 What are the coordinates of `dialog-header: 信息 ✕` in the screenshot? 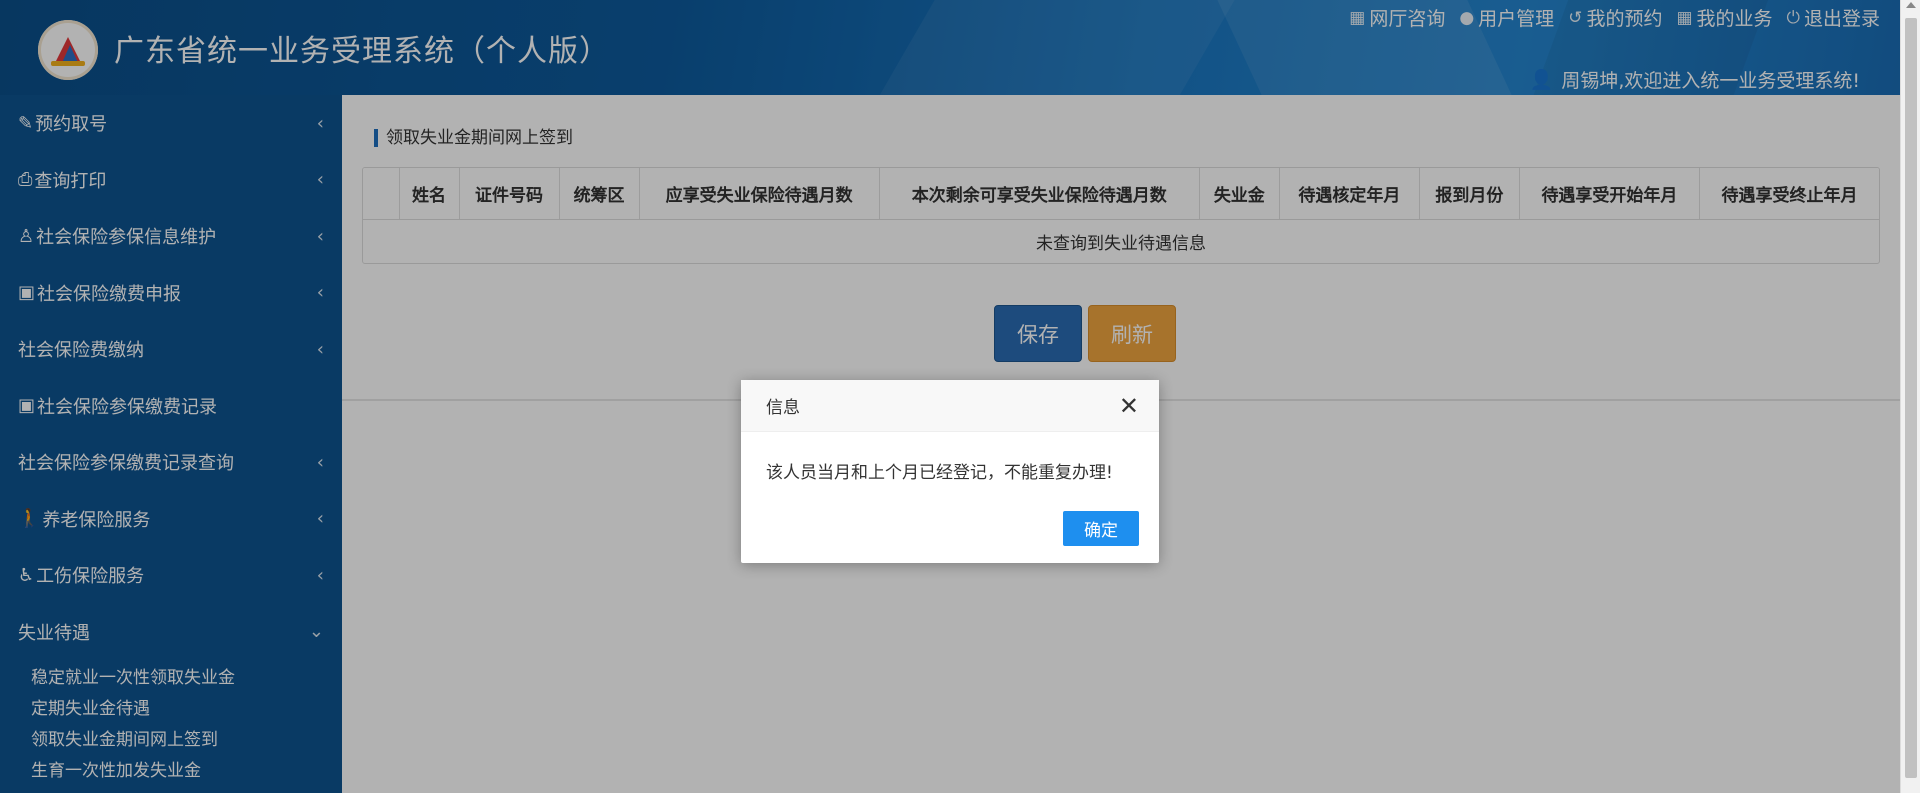 It's located at (950, 406).